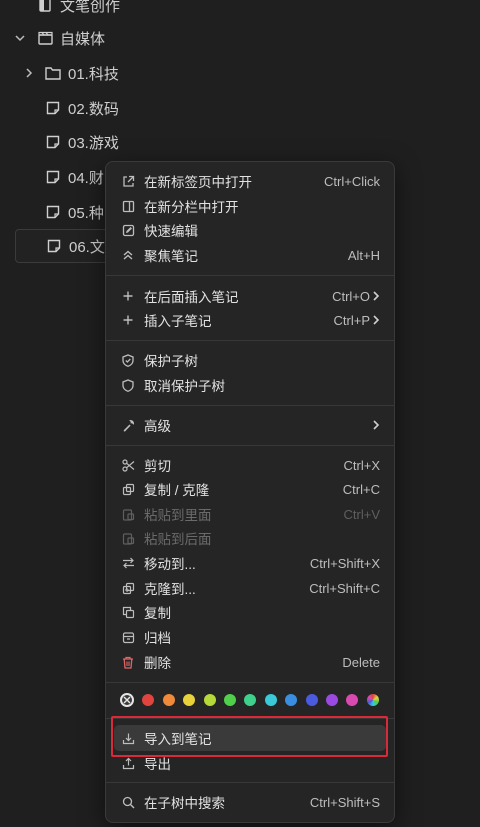 The height and width of the screenshot is (827, 480). What do you see at coordinates (128, 255) in the screenshot?
I see `chevrons-up-icon` at bounding box center [128, 255].